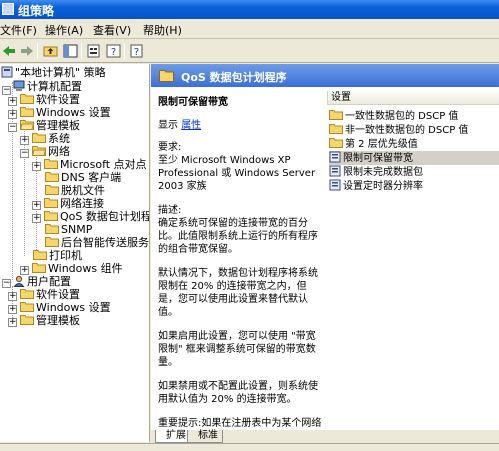 This screenshot has width=499, height=451. I want to click on menu-action: 操作(A), so click(64, 30).